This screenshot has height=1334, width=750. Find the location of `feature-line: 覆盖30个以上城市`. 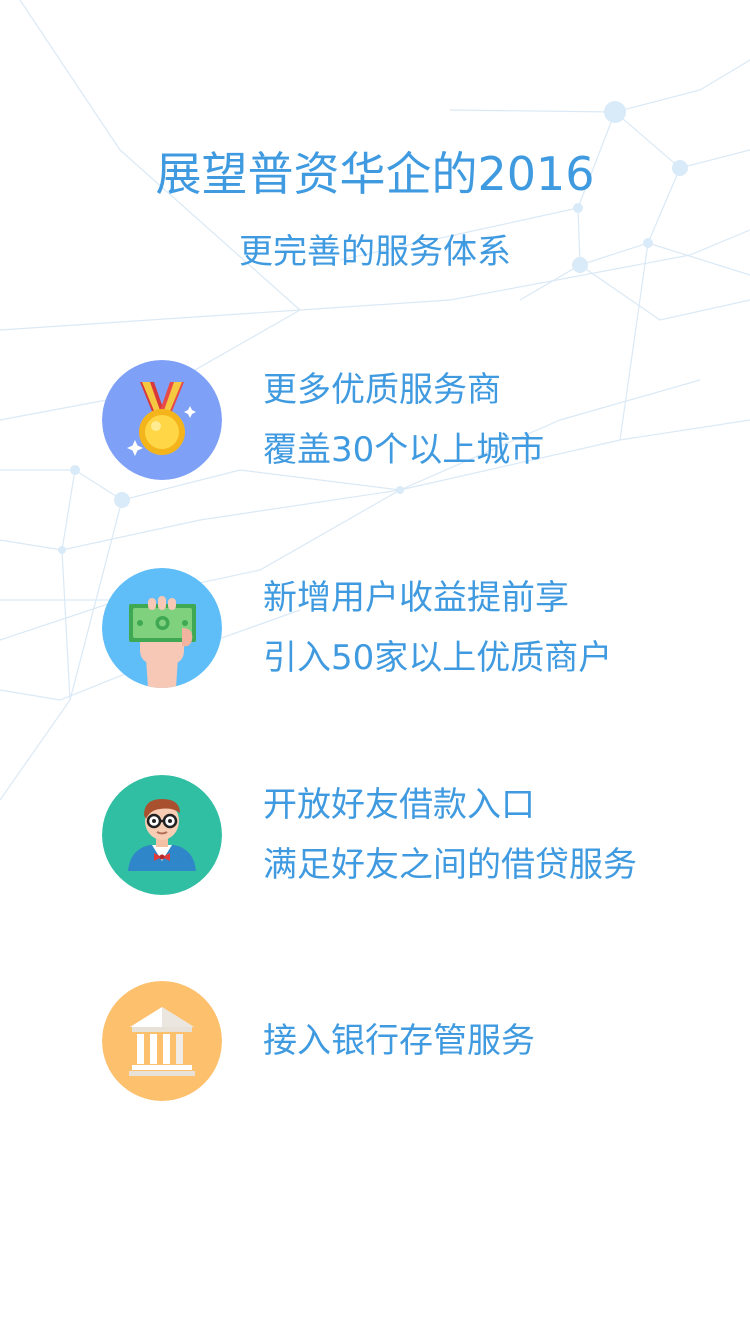

feature-line: 覆盖30个以上城市 is located at coordinates (404, 450).